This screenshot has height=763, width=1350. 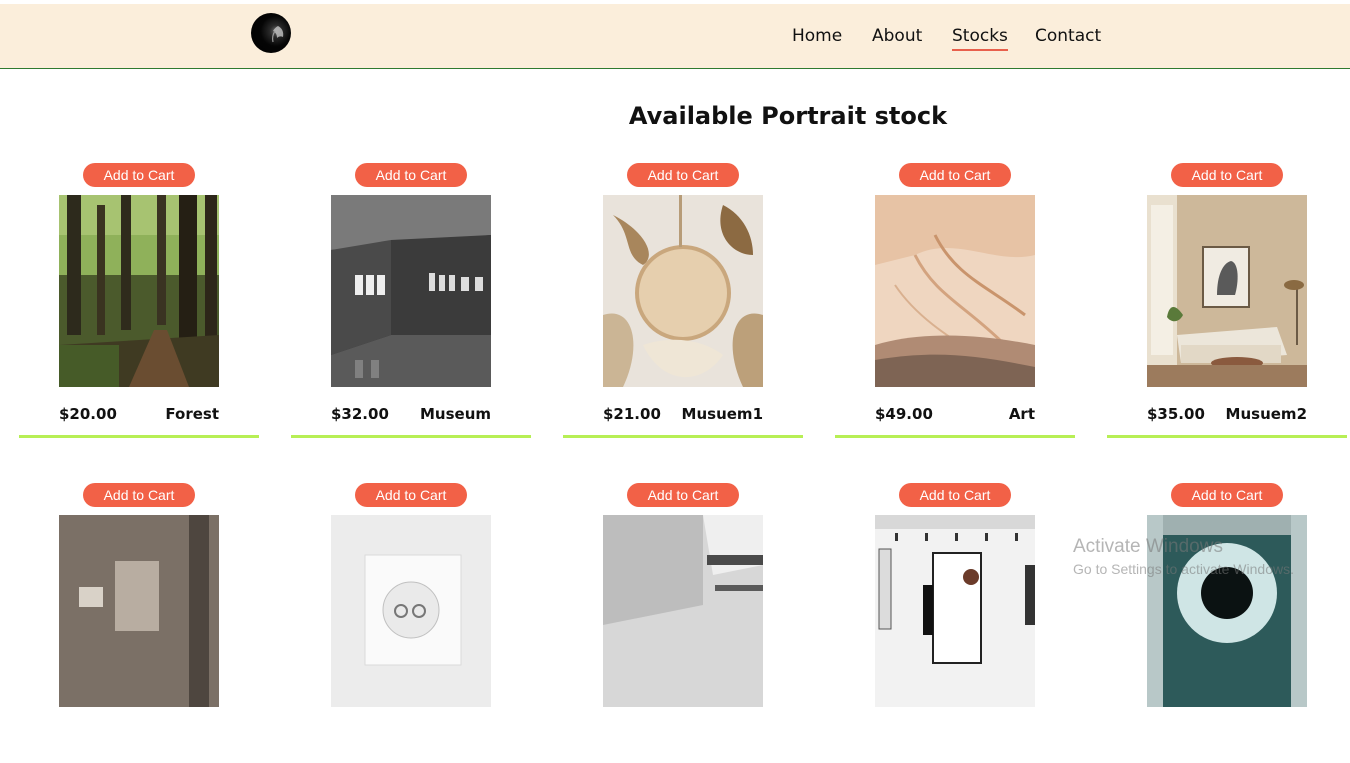 I want to click on product-card: Add to Cart $21.00 Musuem1, so click(x=683, y=303).